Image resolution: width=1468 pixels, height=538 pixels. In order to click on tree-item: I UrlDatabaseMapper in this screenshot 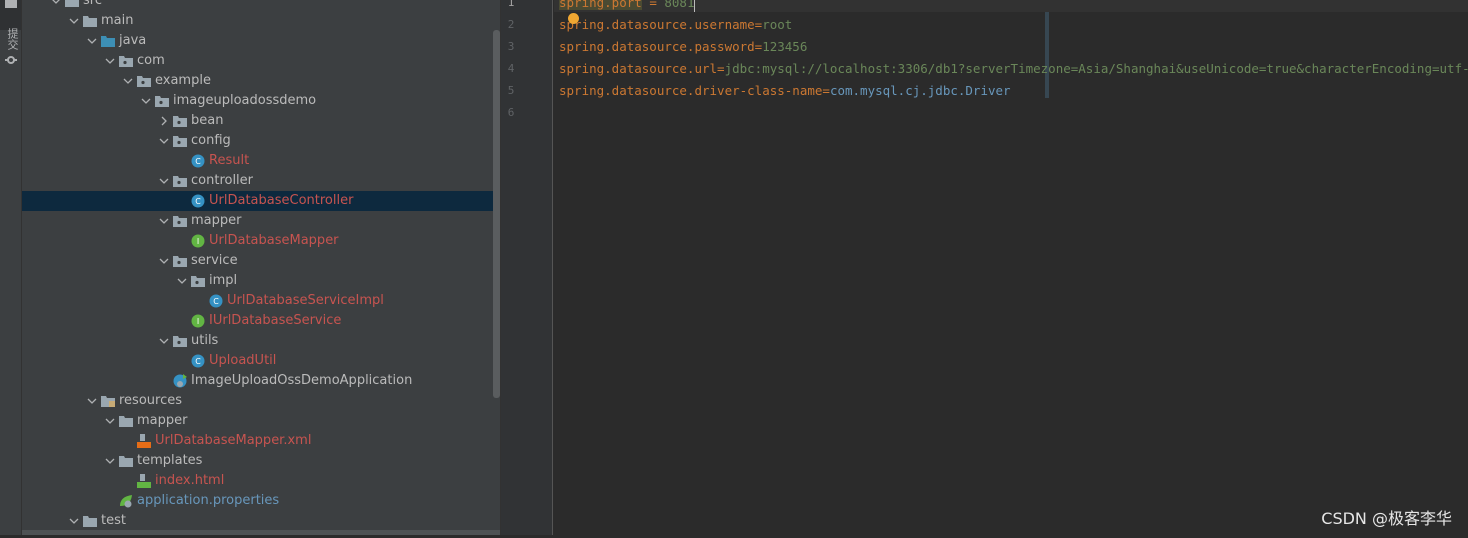, I will do `click(261, 241)`.